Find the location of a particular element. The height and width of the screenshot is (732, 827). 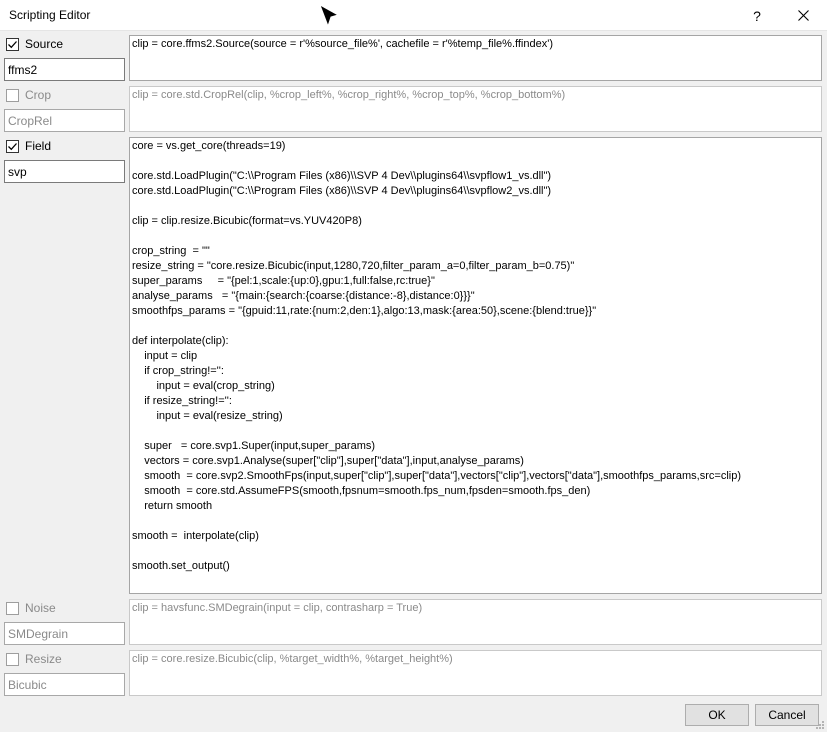

source-name-field: ffms2 is located at coordinates (64, 69).